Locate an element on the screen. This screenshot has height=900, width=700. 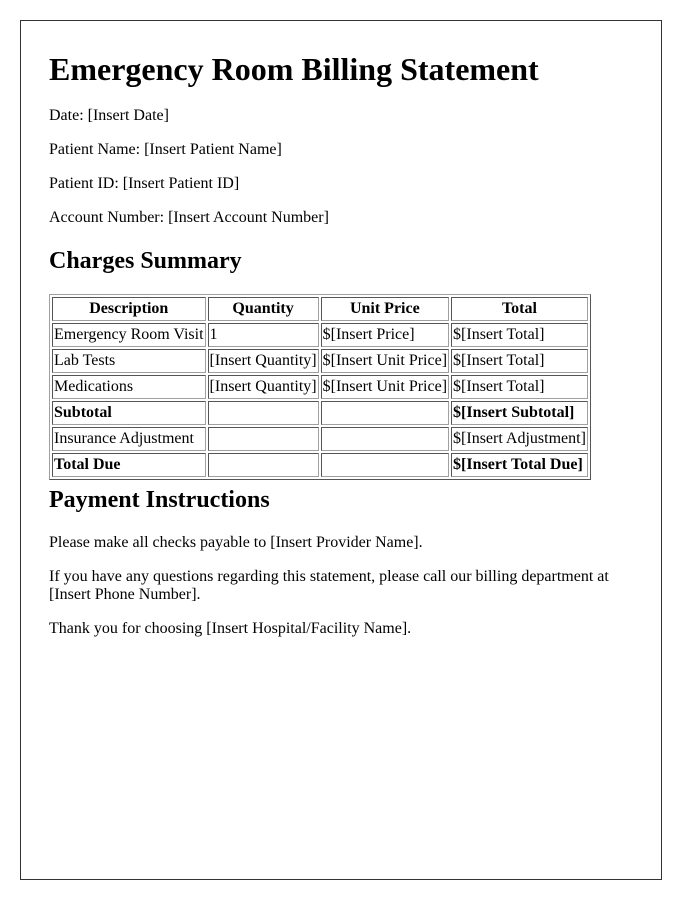
table-header-row: Description Quantity Unit Price Total is located at coordinates (320, 309).